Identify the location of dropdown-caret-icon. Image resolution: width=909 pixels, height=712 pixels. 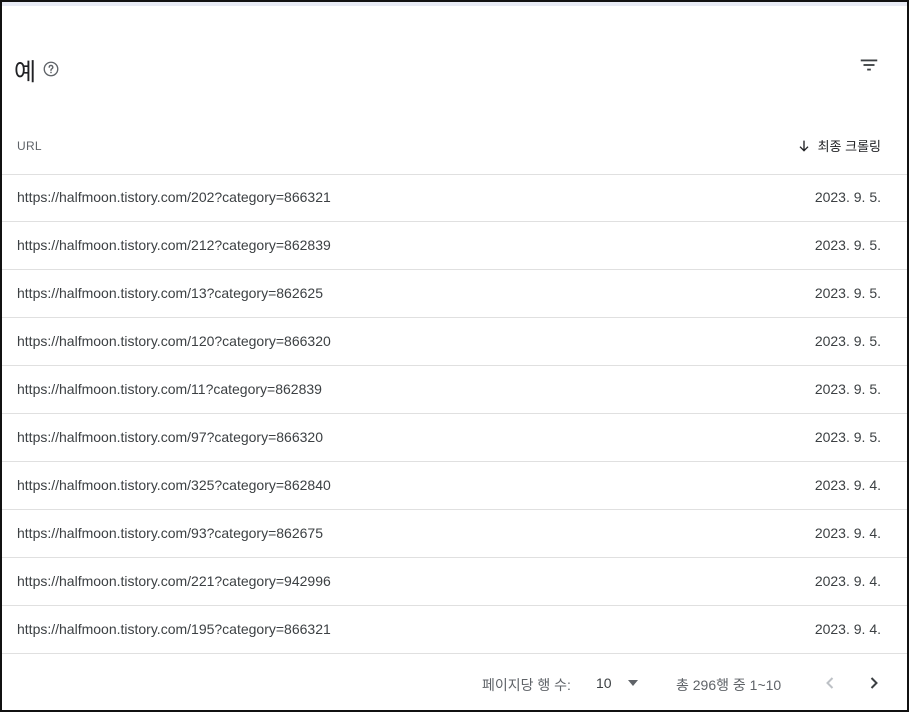
(632, 683).